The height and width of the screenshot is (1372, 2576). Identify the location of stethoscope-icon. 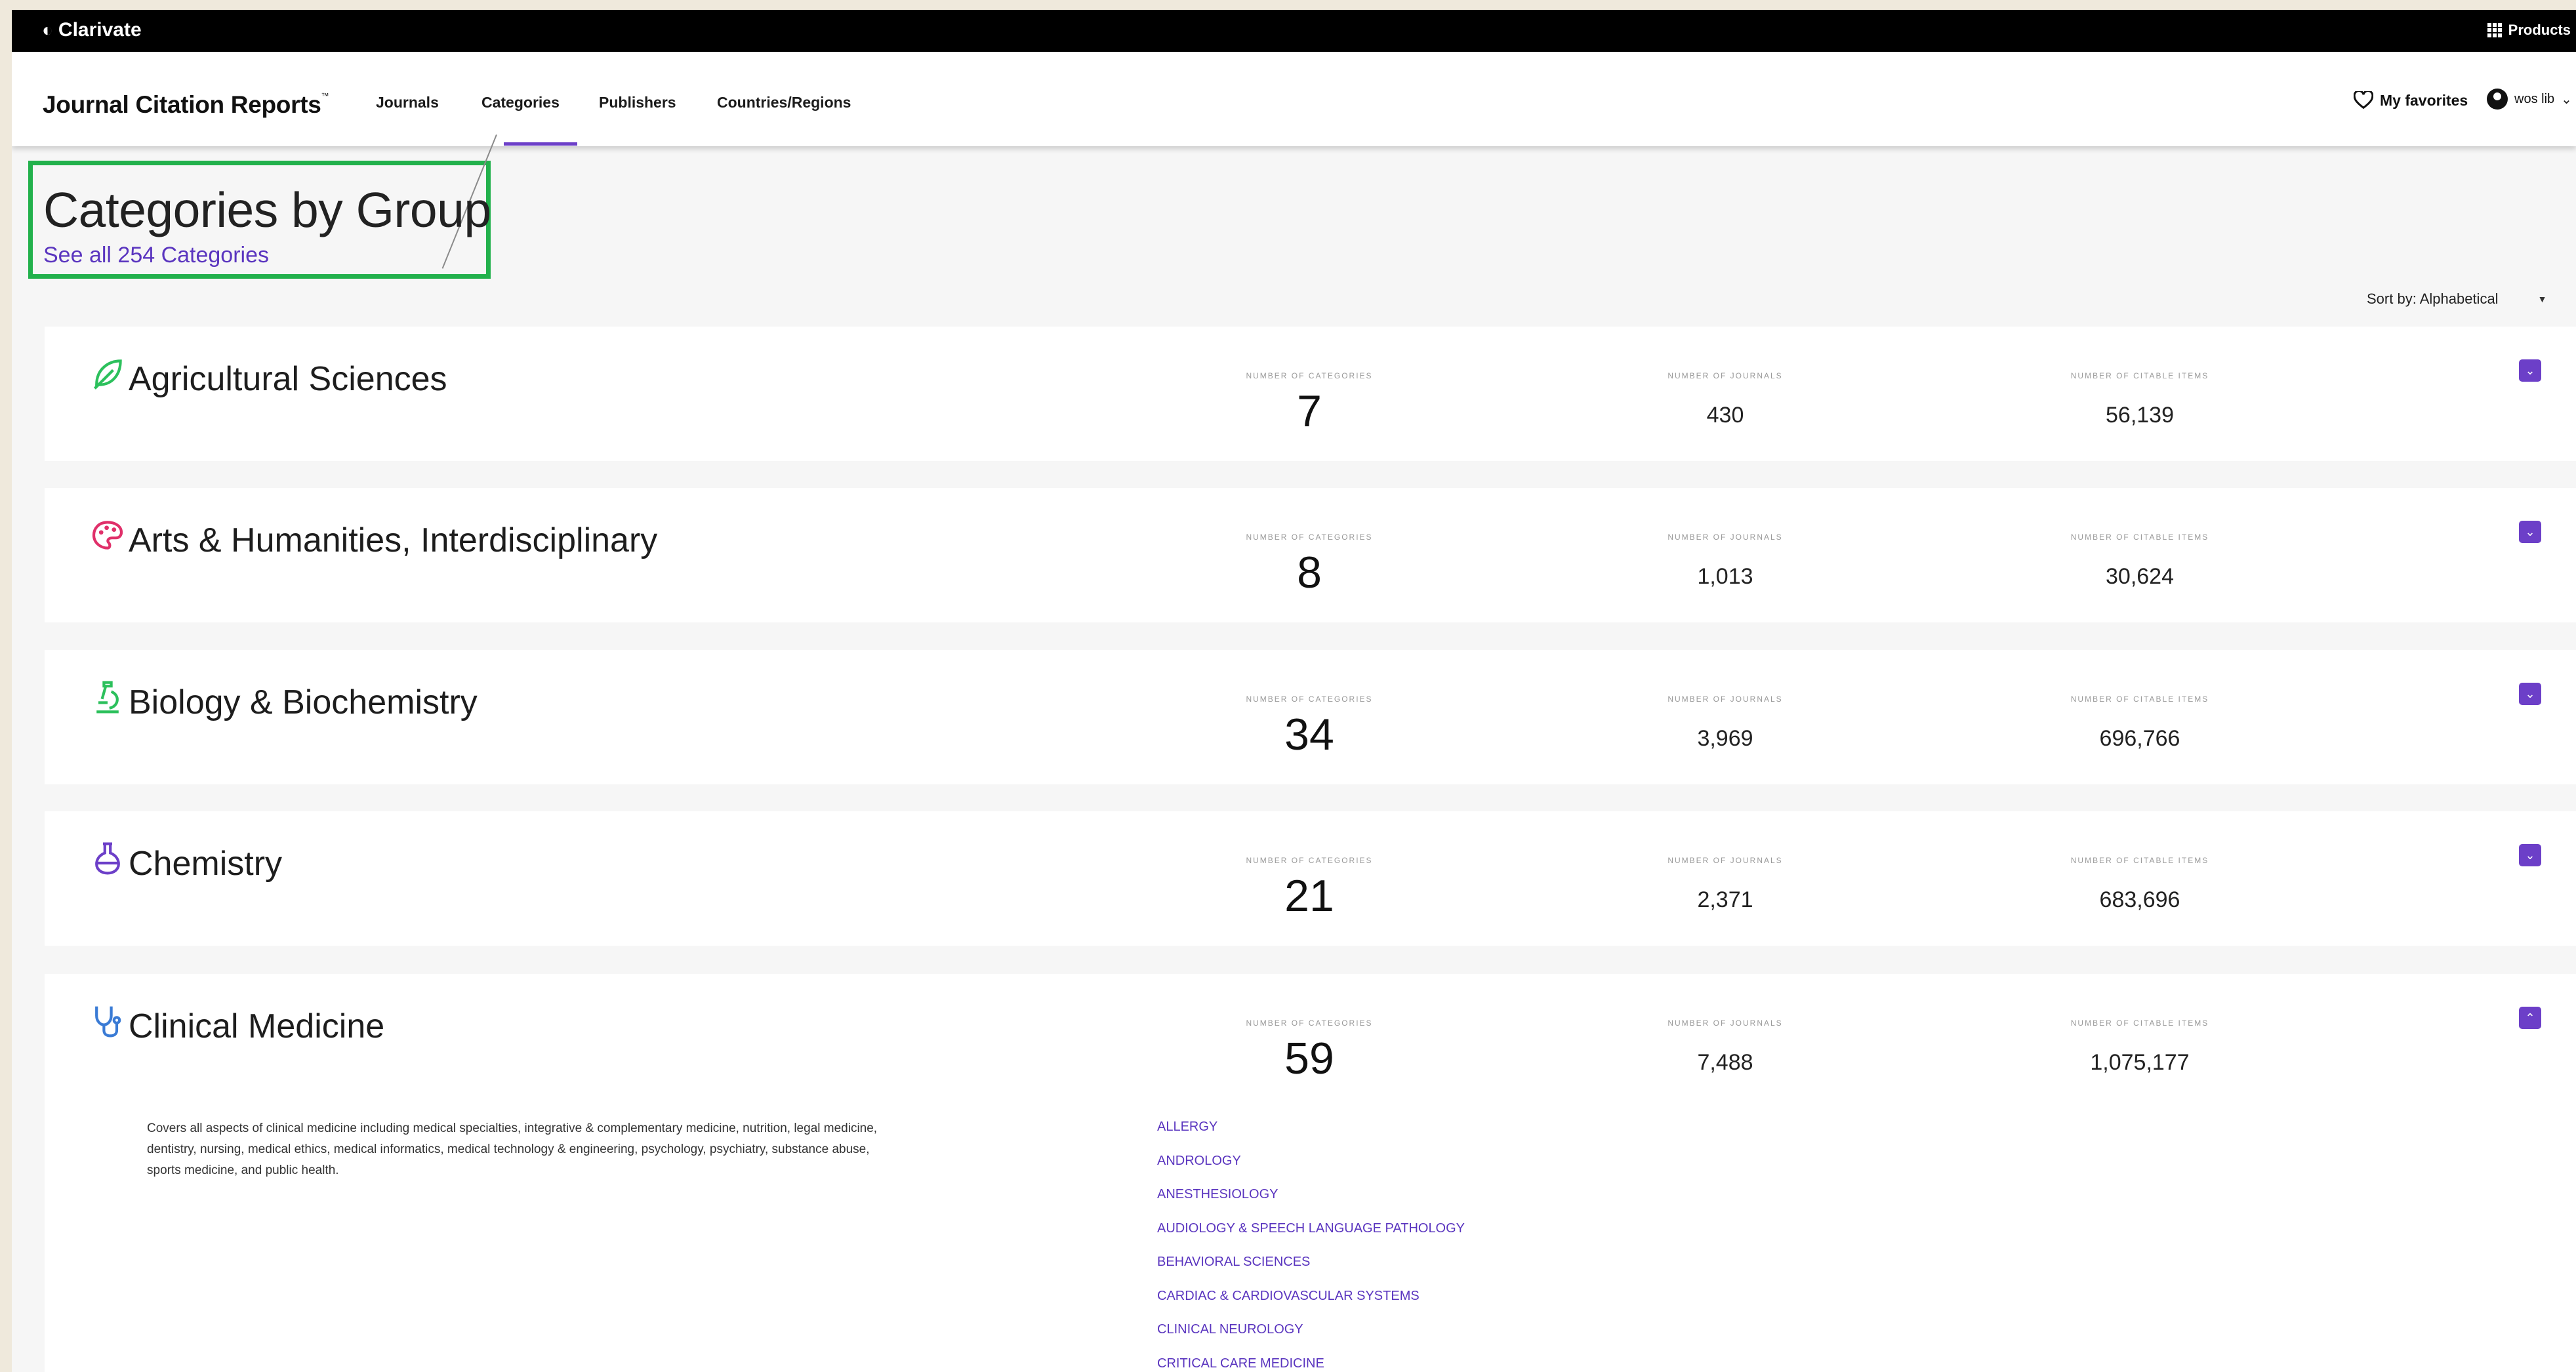
(108, 1022).